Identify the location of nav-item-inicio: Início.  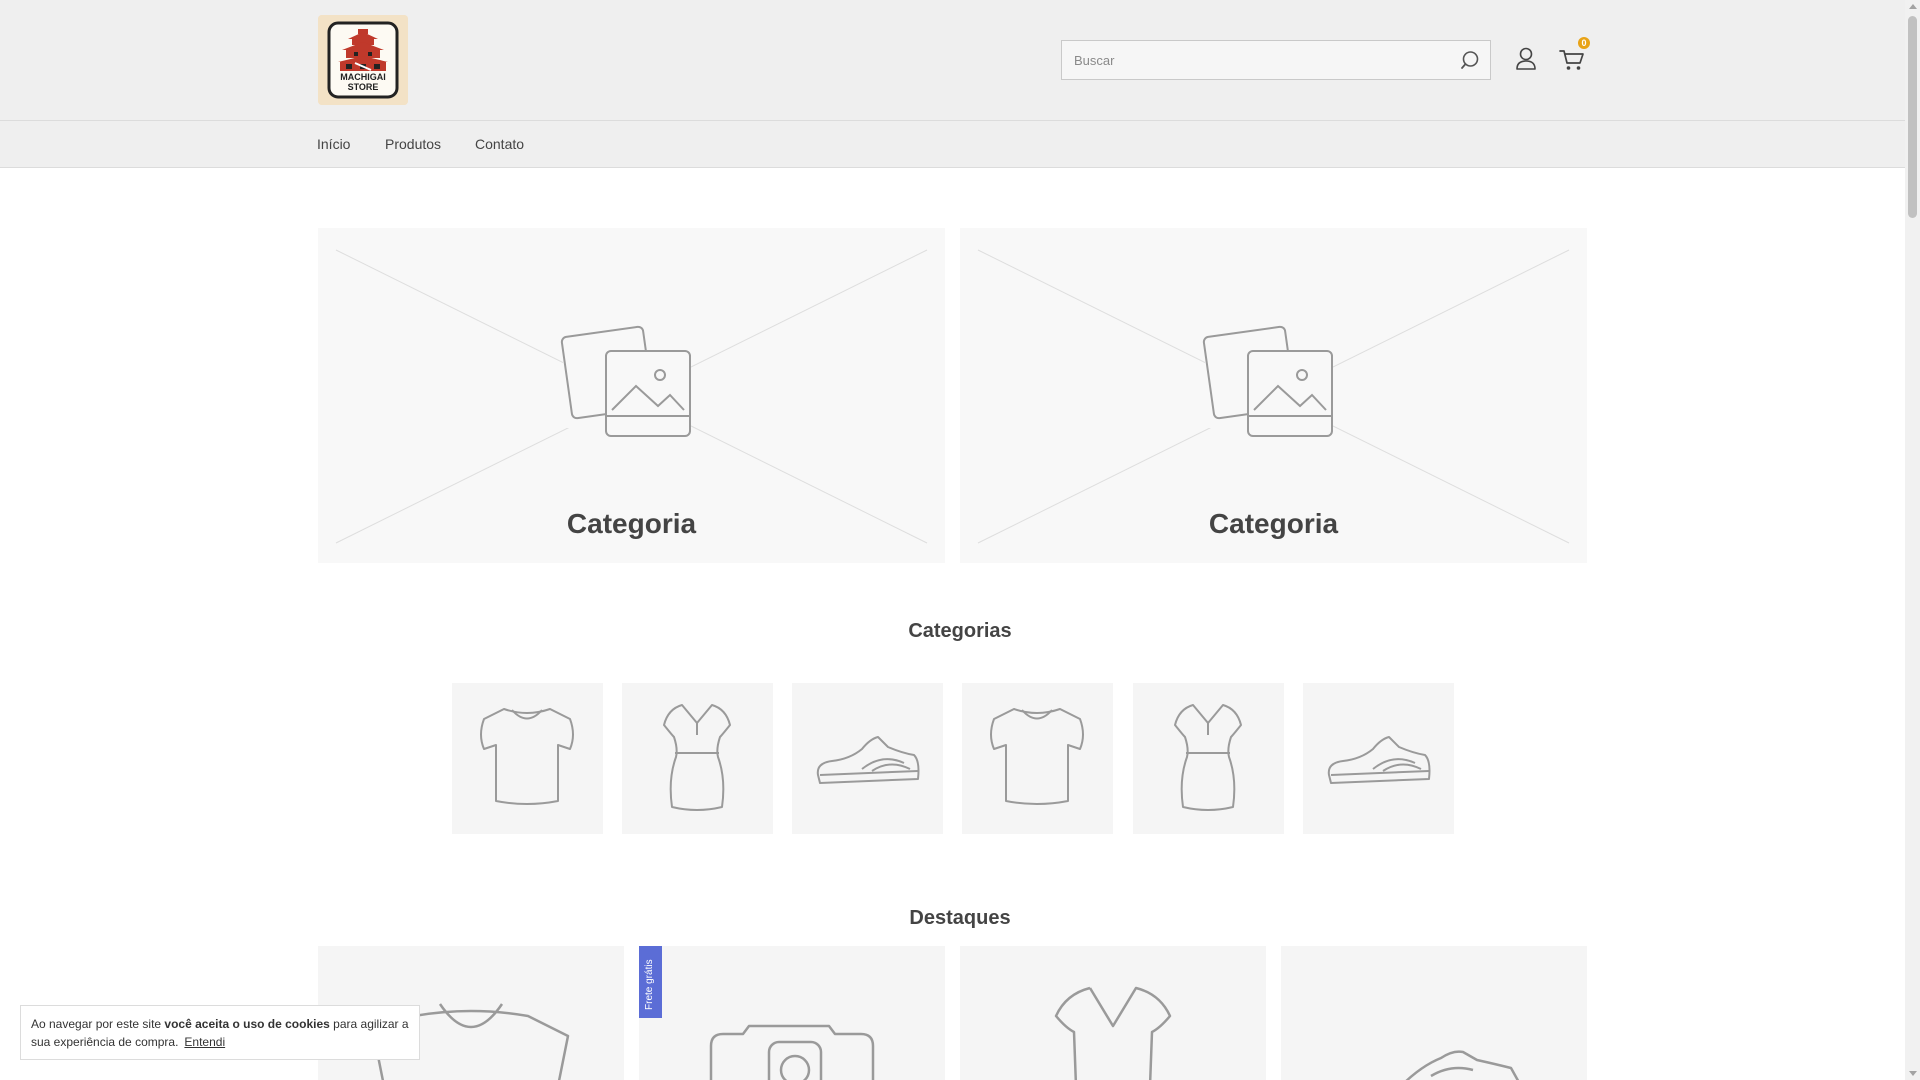
(333, 144).